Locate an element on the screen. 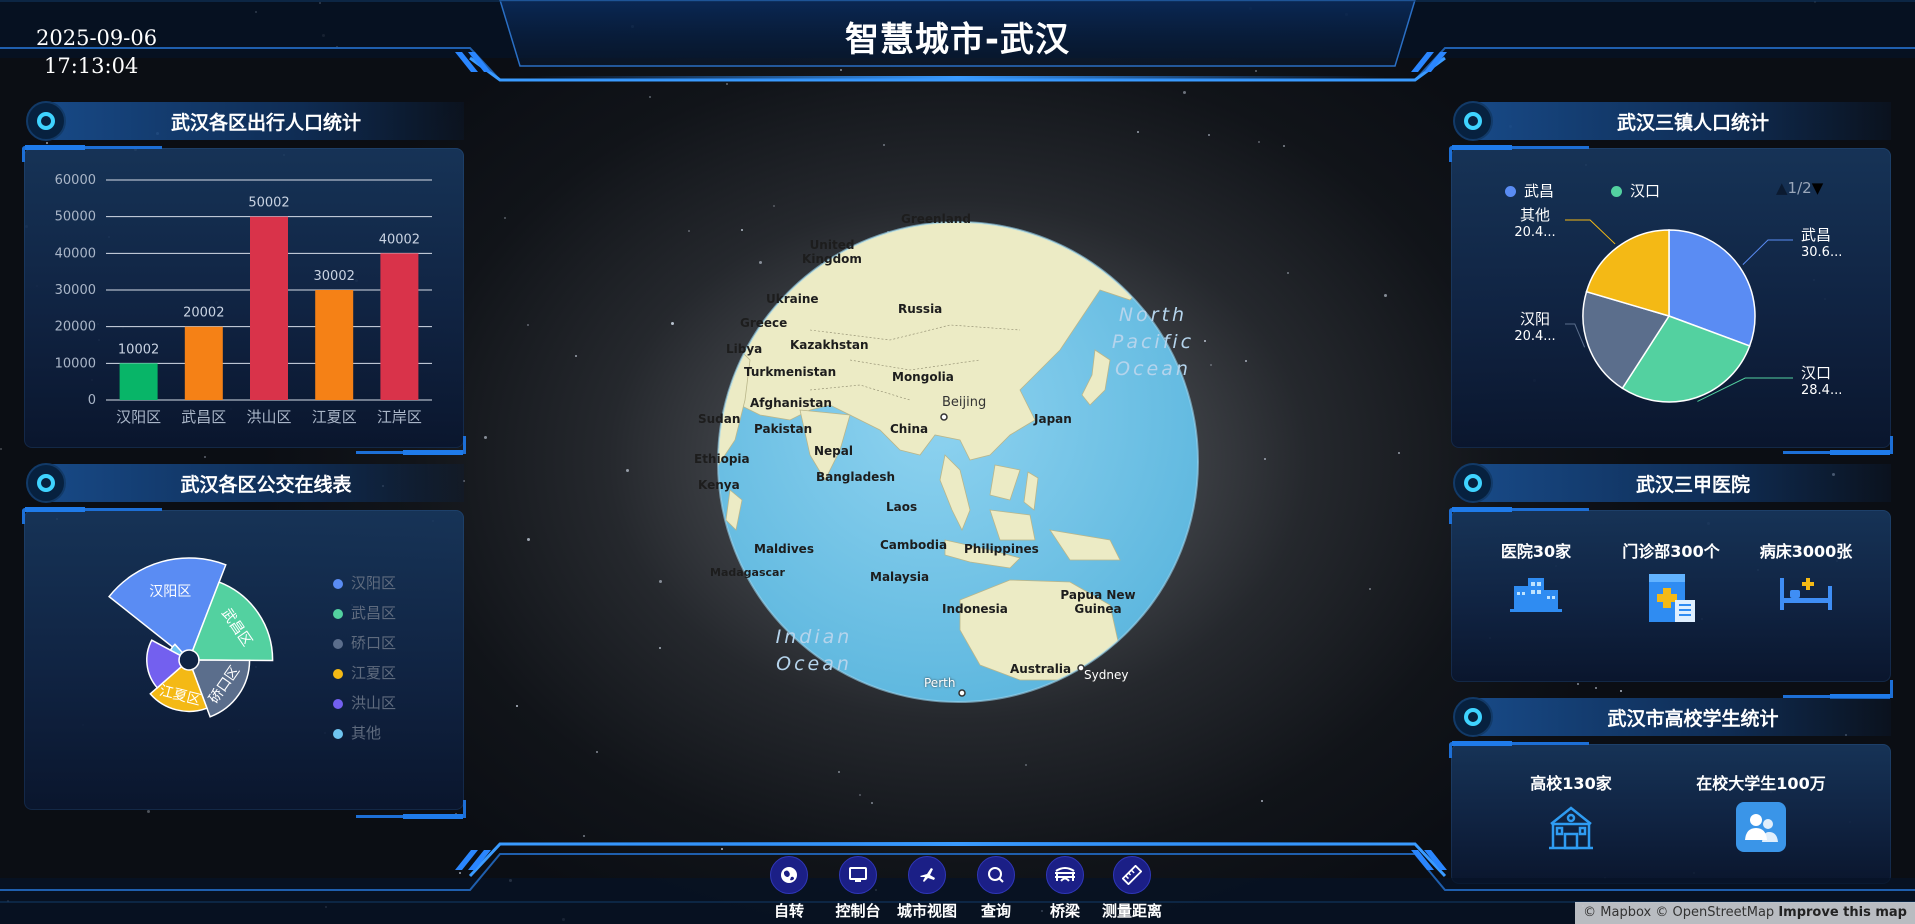  bar-value-label: 20002 is located at coordinates (203, 313).